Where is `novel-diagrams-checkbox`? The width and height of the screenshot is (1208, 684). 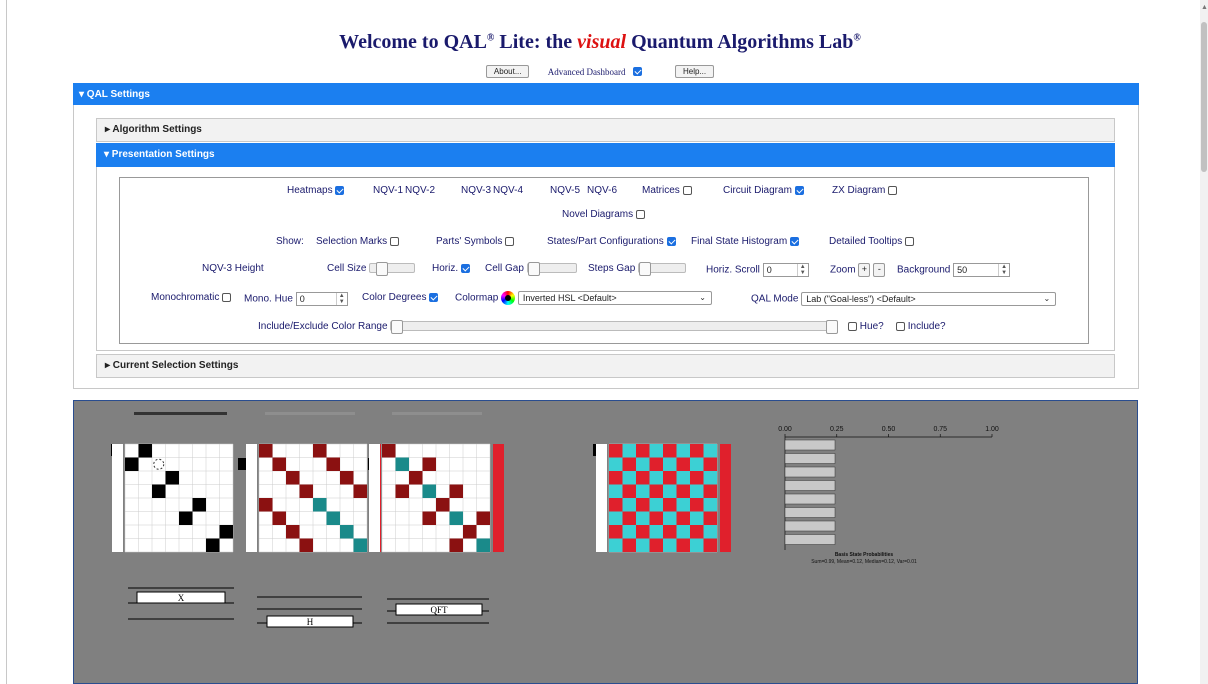
novel-diagrams-checkbox is located at coordinates (640, 214).